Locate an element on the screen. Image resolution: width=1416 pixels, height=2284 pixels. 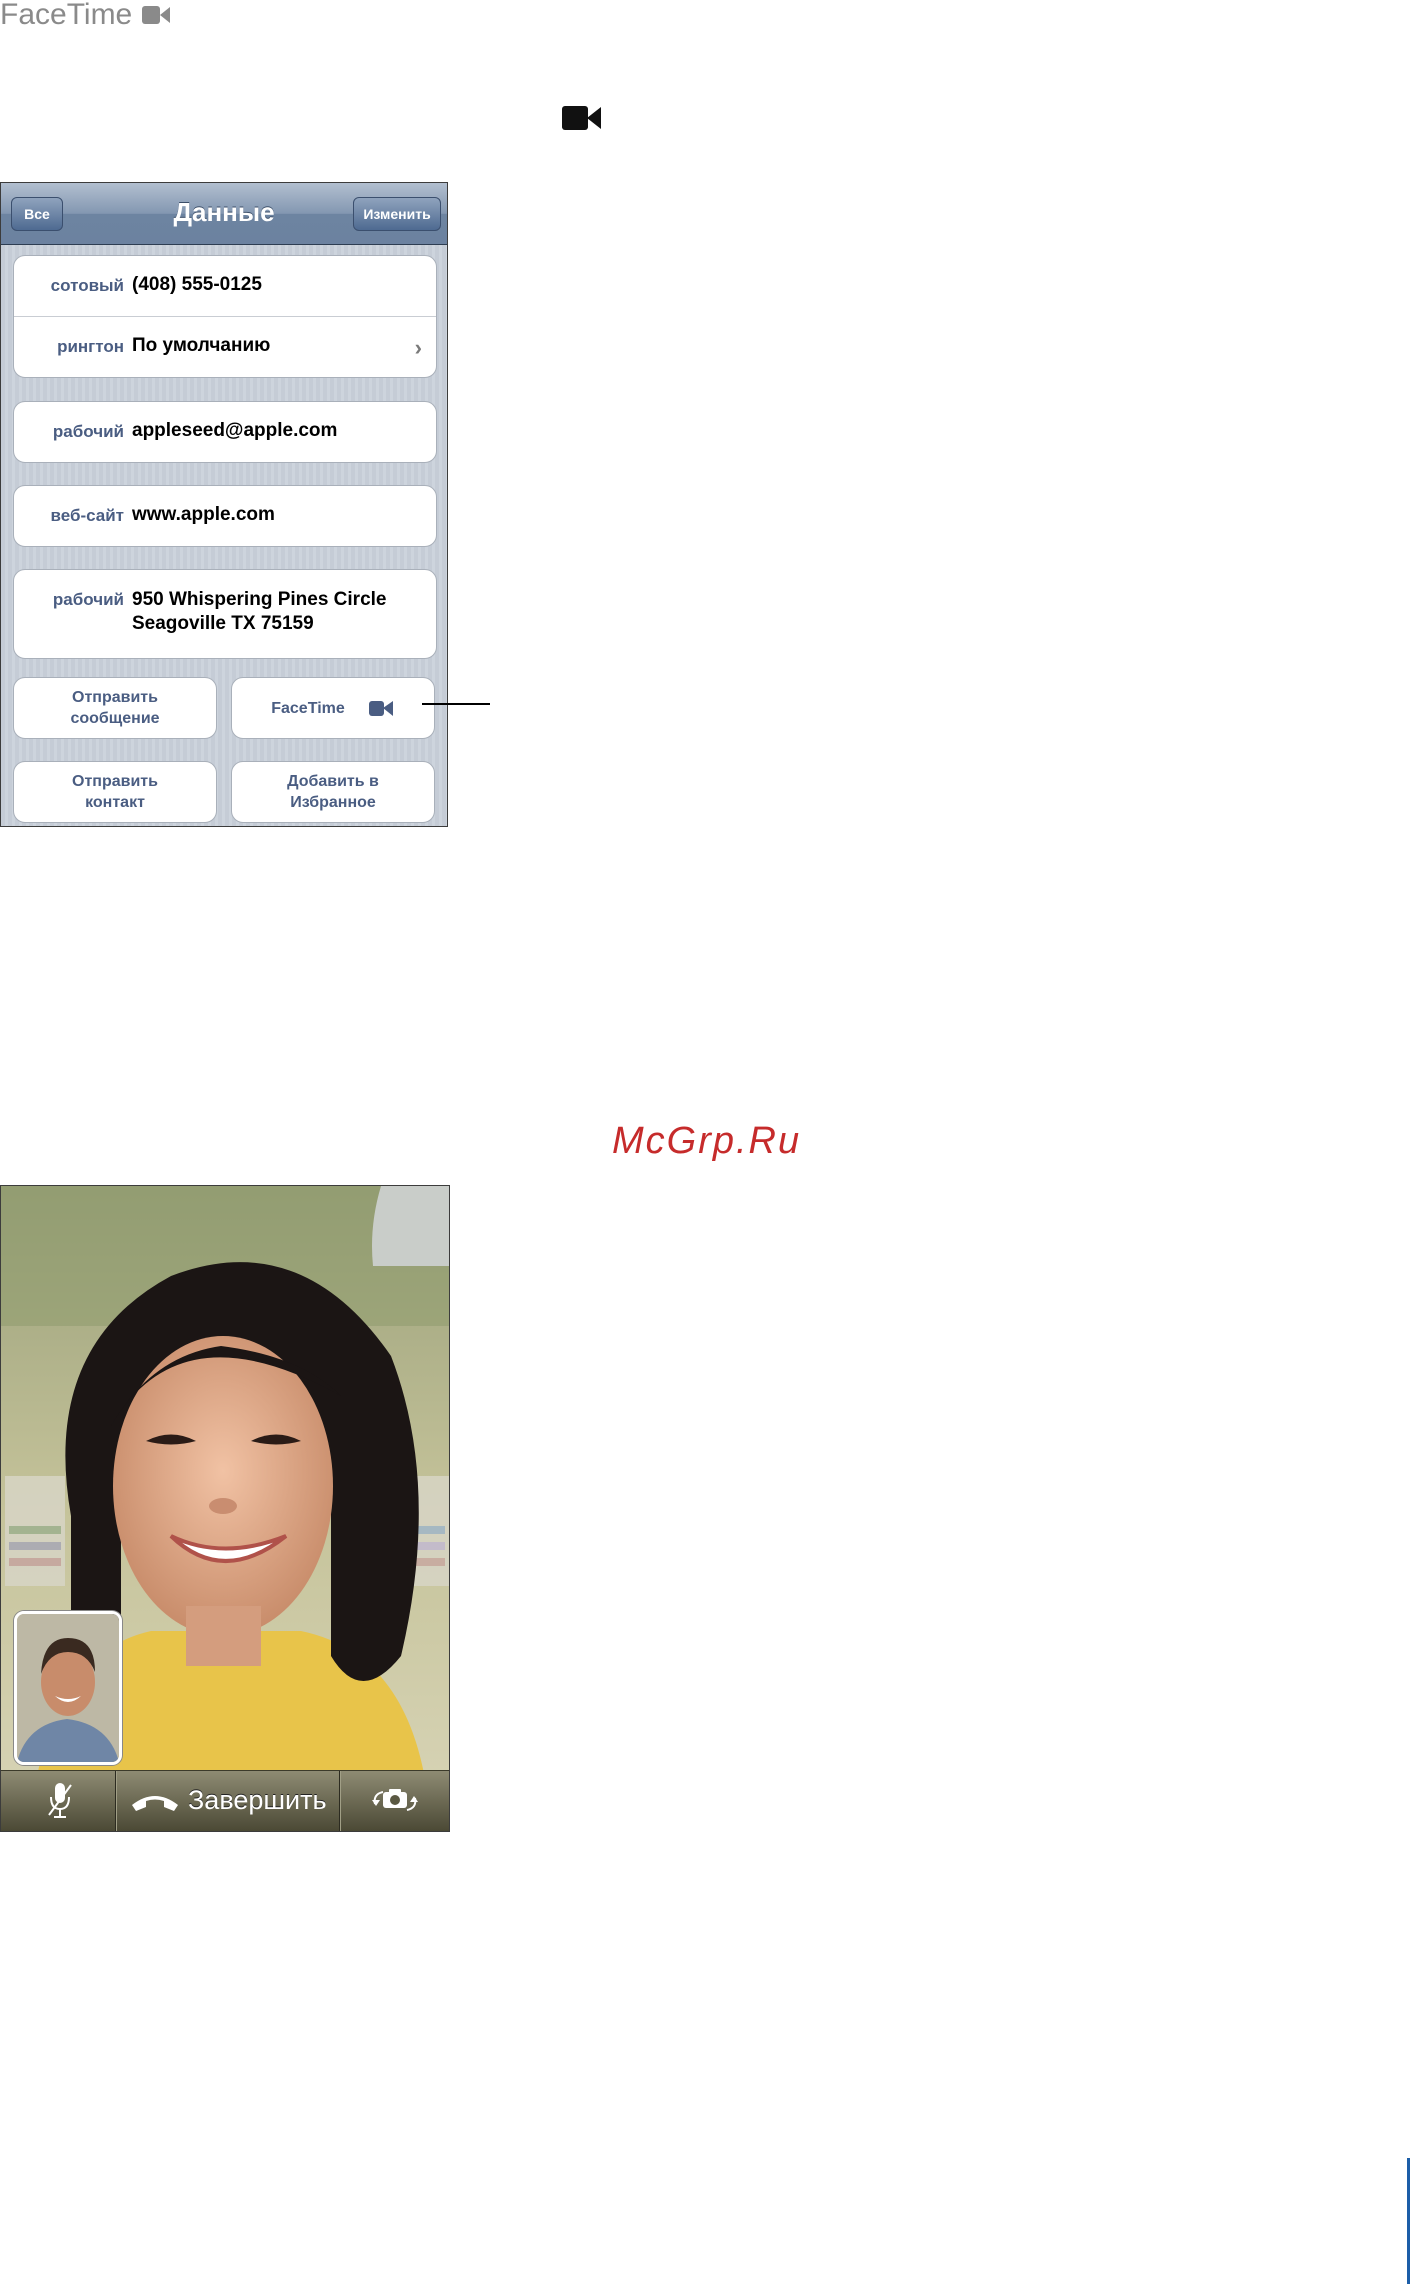
switch-camera-button is located at coordinates (394, 1801).